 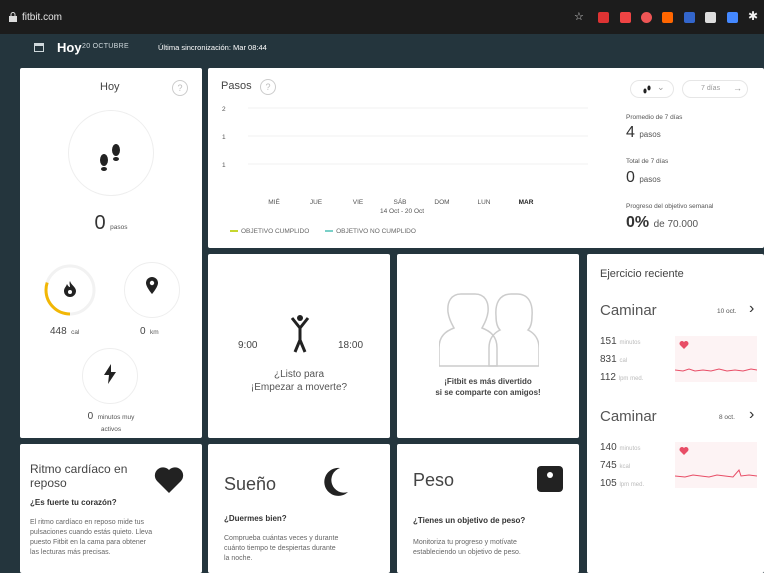 I want to click on exercise-calories: 831 cal, so click(x=614, y=359).